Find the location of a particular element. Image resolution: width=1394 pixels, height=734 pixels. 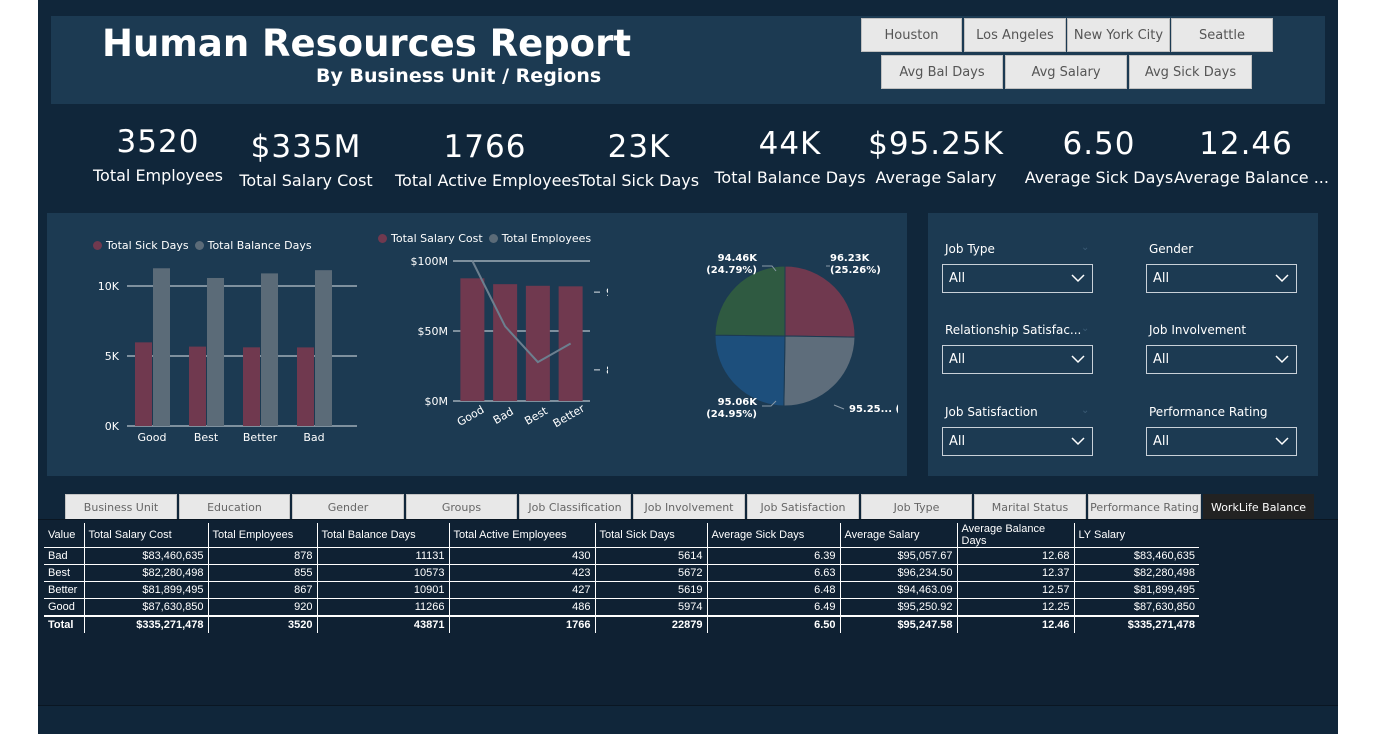

slicer-job-type: All is located at coordinates (1017, 278).